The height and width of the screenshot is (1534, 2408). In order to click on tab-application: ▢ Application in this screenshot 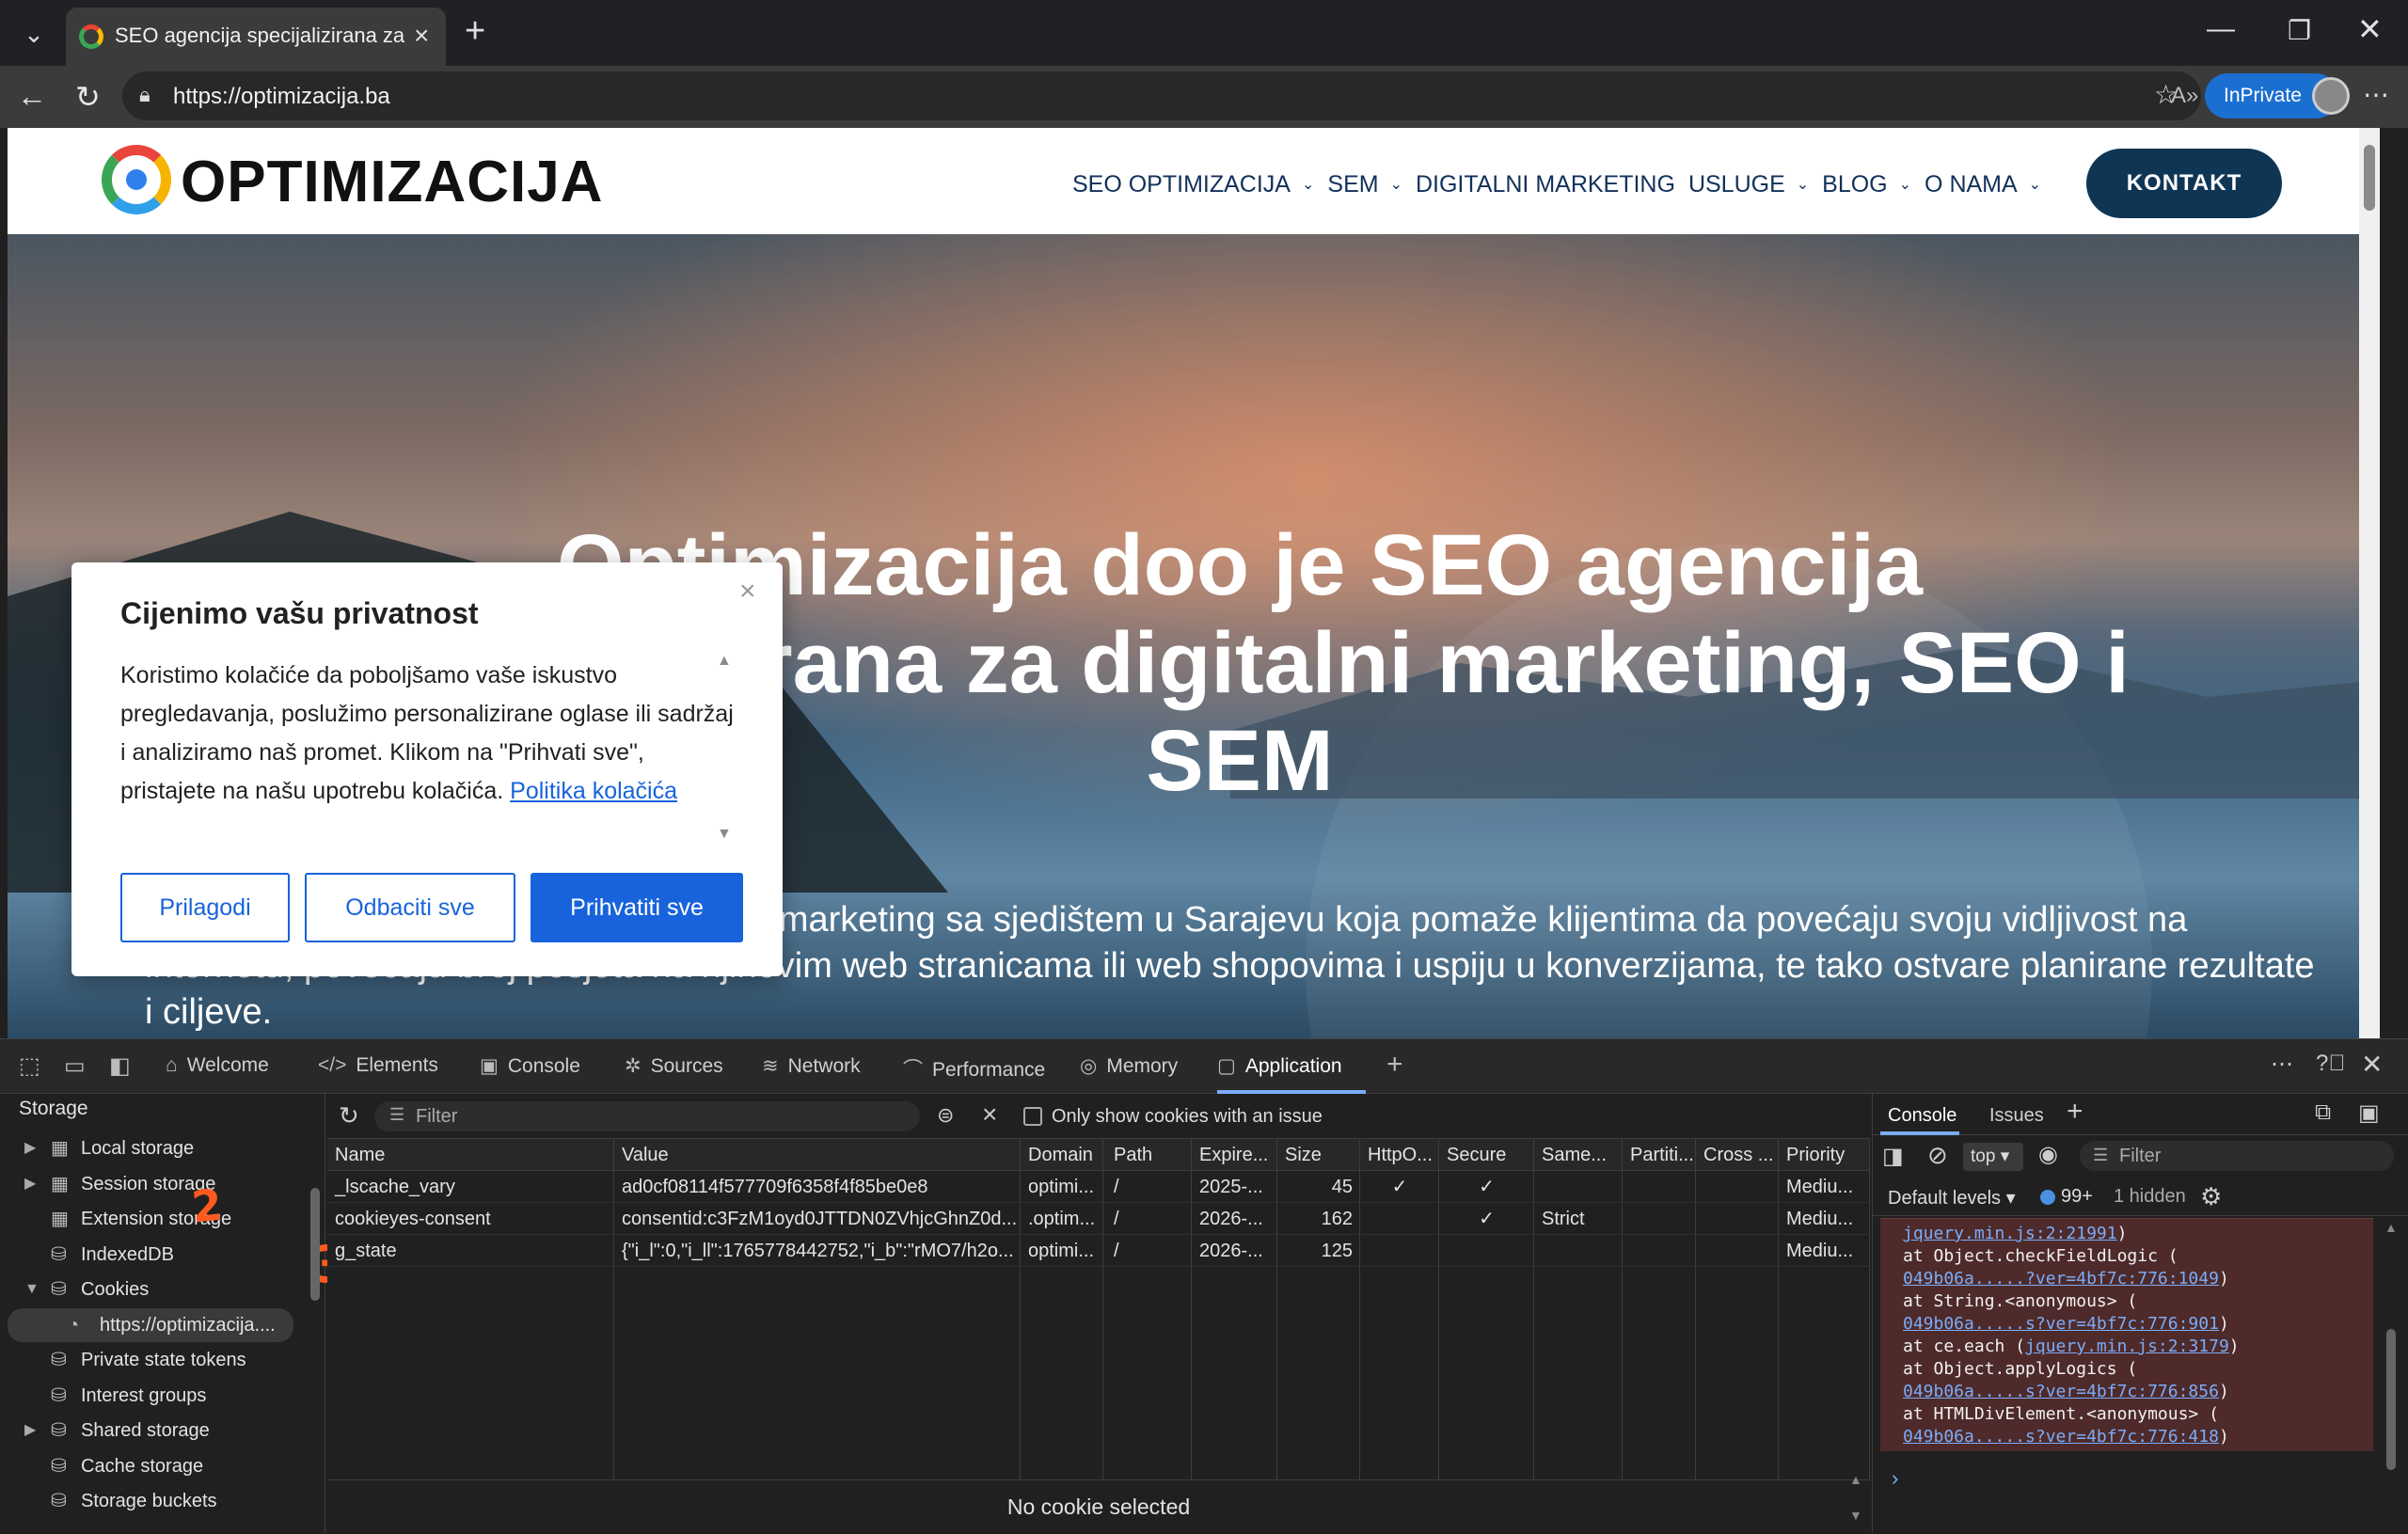, I will do `click(1280, 1066)`.